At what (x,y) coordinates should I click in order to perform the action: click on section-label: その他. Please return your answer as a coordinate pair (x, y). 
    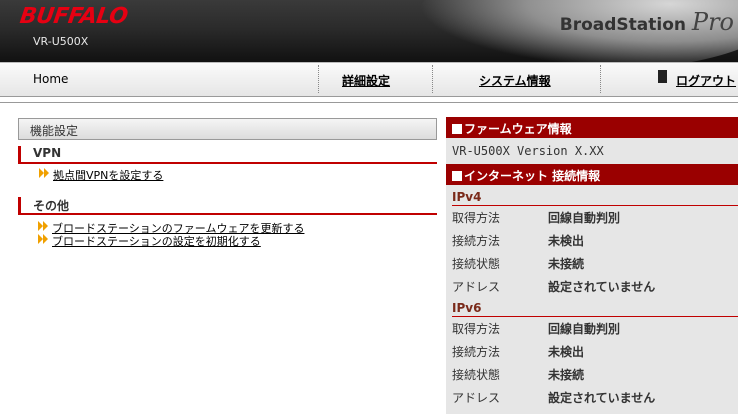
    Looking at the image, I should click on (51, 206).